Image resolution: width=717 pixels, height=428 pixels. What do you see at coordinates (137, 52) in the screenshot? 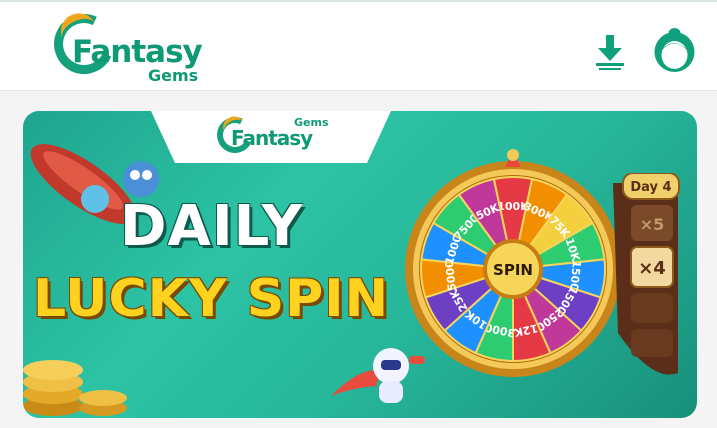
I see `logo-wordmark: Fantasy` at bounding box center [137, 52].